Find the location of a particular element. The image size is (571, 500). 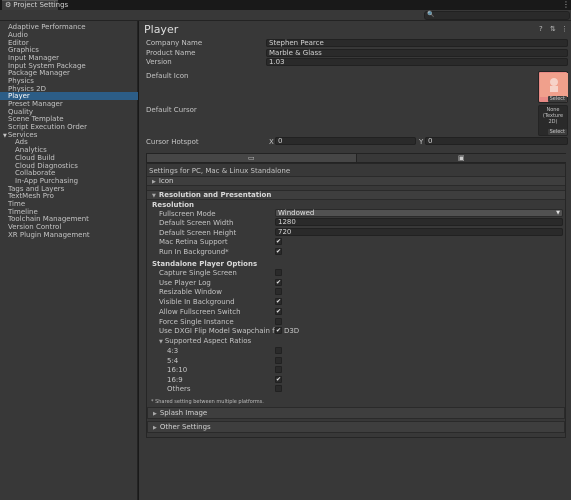

aspect-others-label: Others is located at coordinates (179, 389).